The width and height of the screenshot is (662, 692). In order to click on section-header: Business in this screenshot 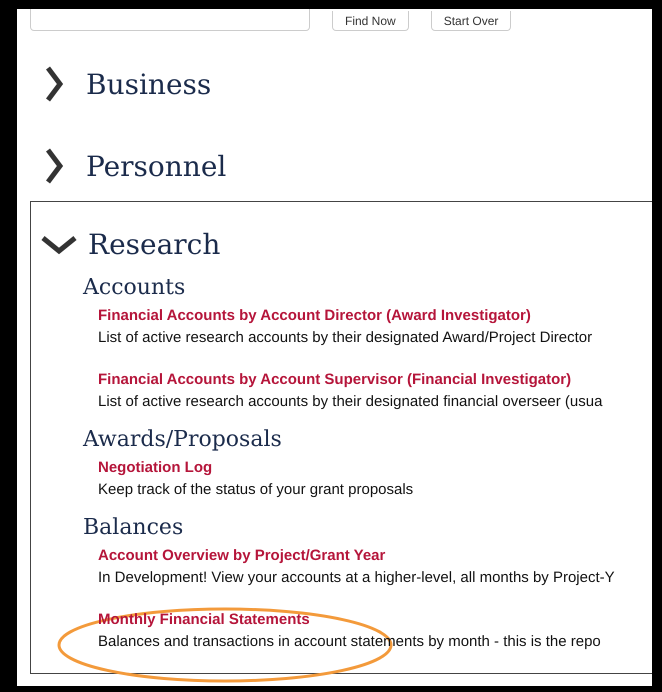, I will do `click(128, 84)`.